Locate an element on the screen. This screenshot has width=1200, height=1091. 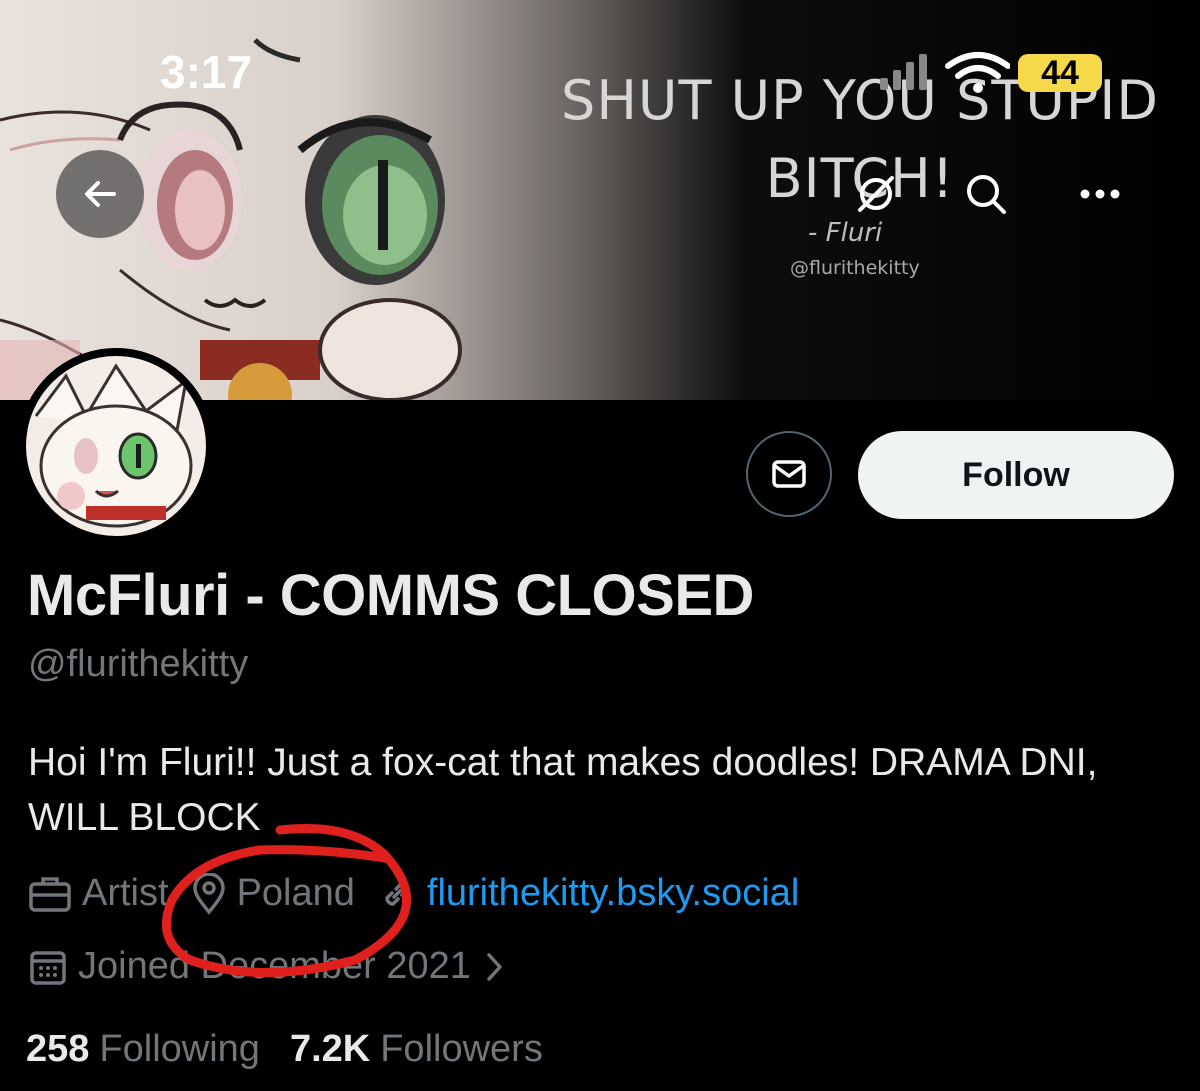
message-button is located at coordinates (789, 474).